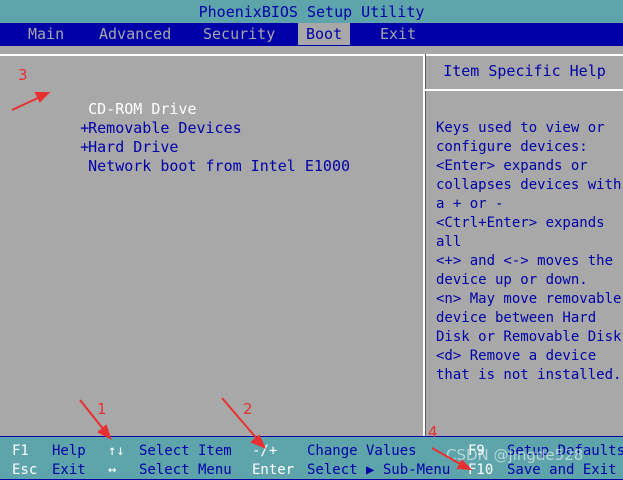 This screenshot has width=623, height=480. I want to click on tab-security: Security, so click(239, 34).